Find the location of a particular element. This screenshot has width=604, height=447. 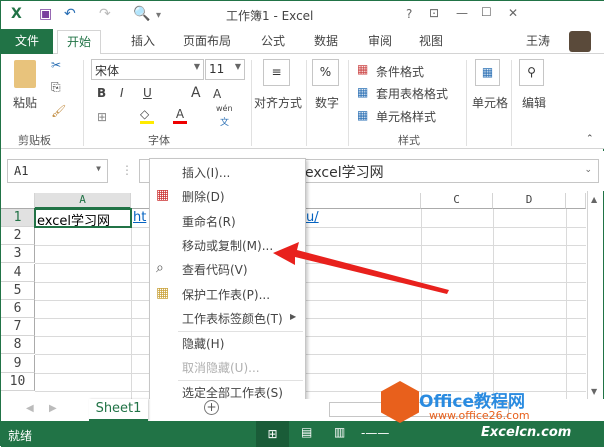

tab-data: 数据 is located at coordinates (326, 40).